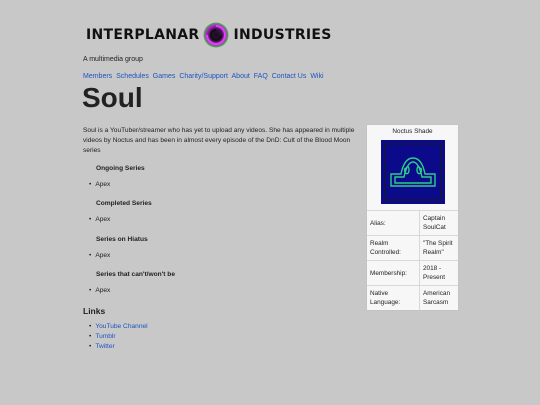  I want to click on infobox-key: Native Language:, so click(393, 297).